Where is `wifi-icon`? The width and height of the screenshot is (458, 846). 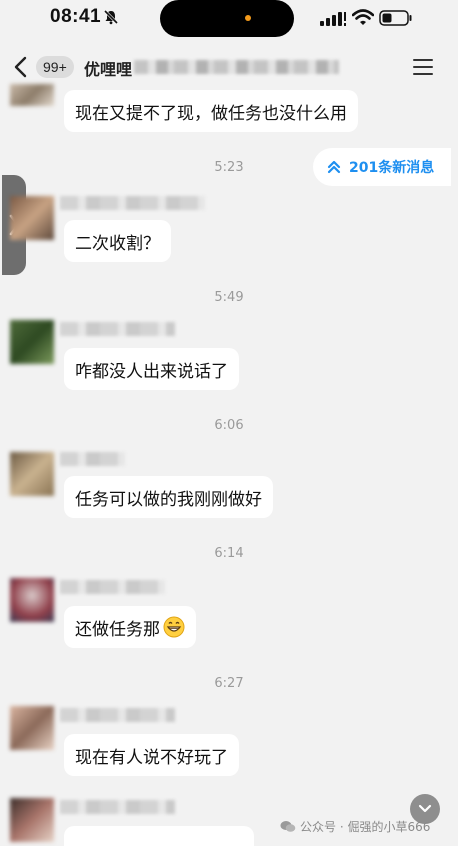
wifi-icon is located at coordinates (363, 19).